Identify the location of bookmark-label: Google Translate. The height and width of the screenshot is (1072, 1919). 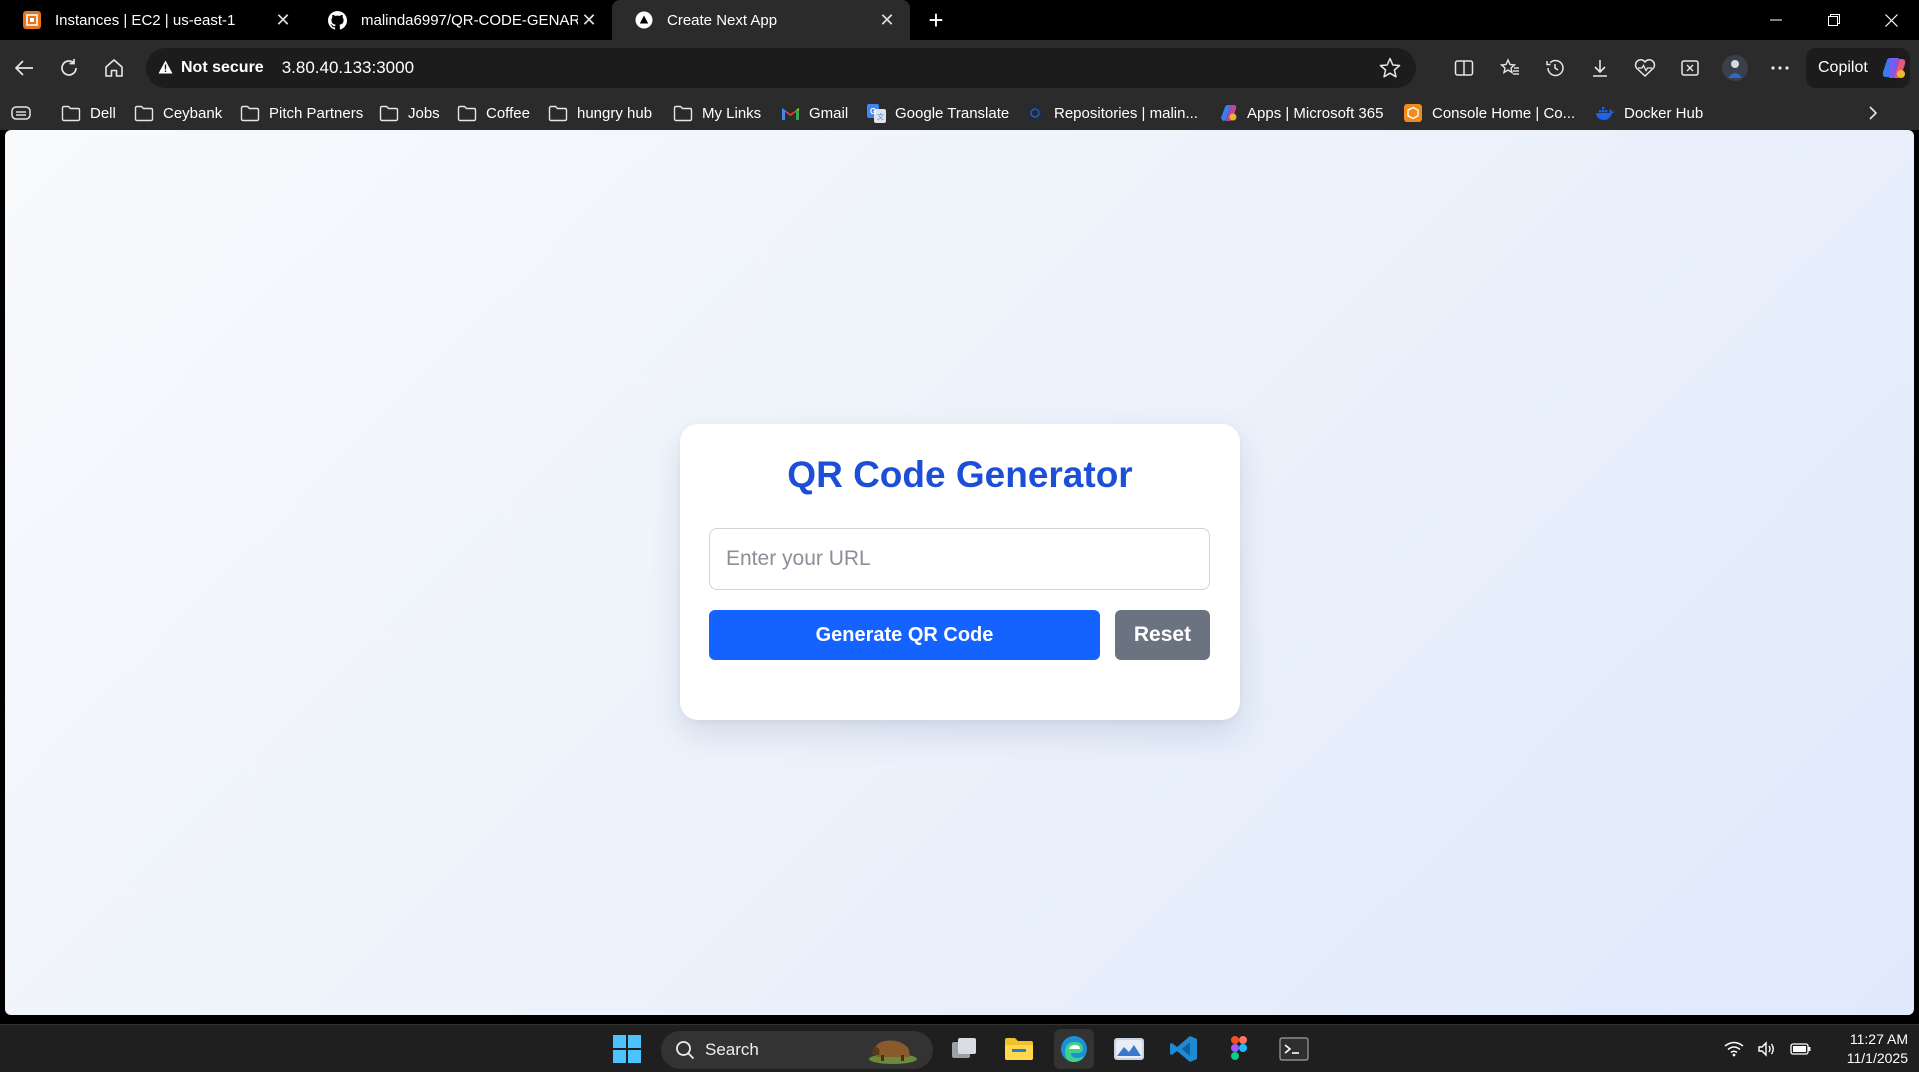
(952, 113).